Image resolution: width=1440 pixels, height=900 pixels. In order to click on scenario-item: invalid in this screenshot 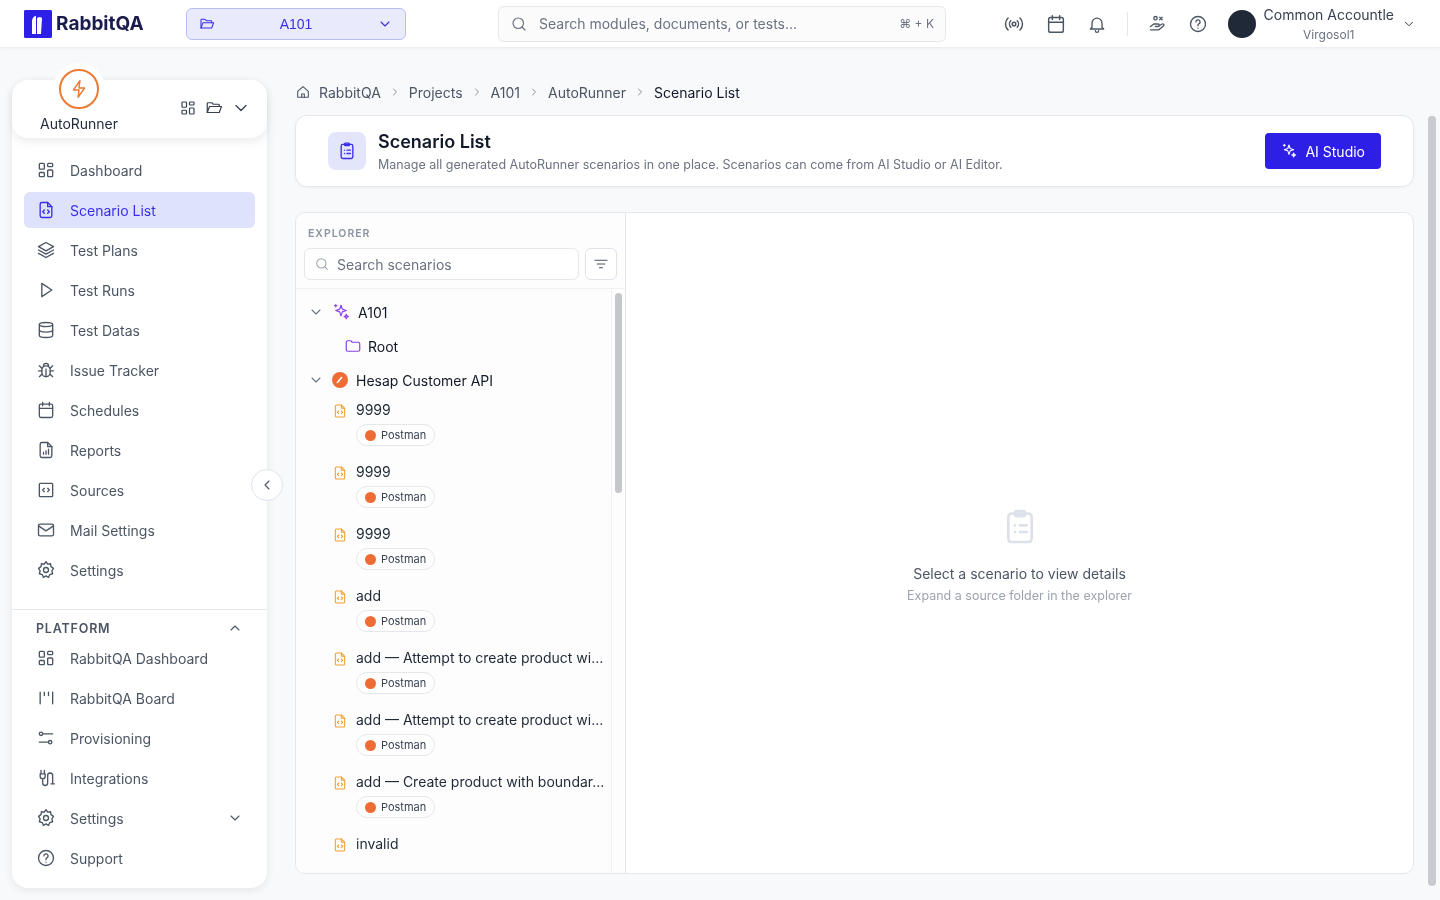, I will do `click(377, 843)`.